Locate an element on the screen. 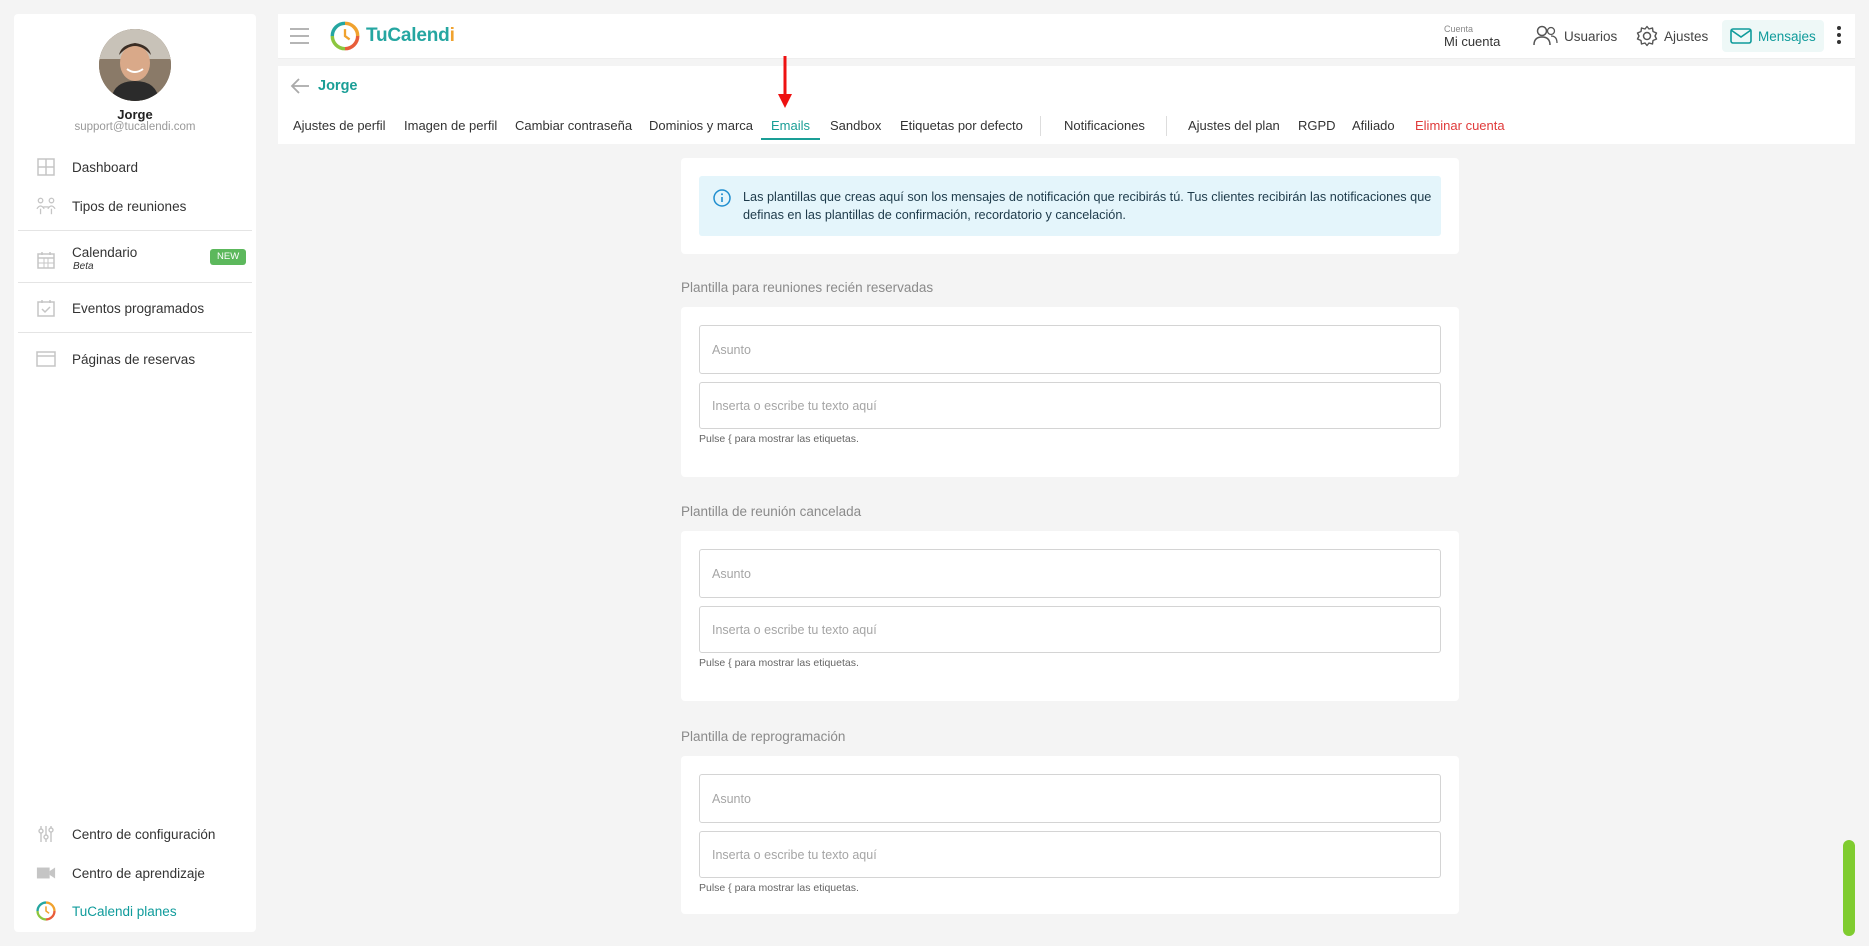  messages-button: Mensajes is located at coordinates (1773, 36).